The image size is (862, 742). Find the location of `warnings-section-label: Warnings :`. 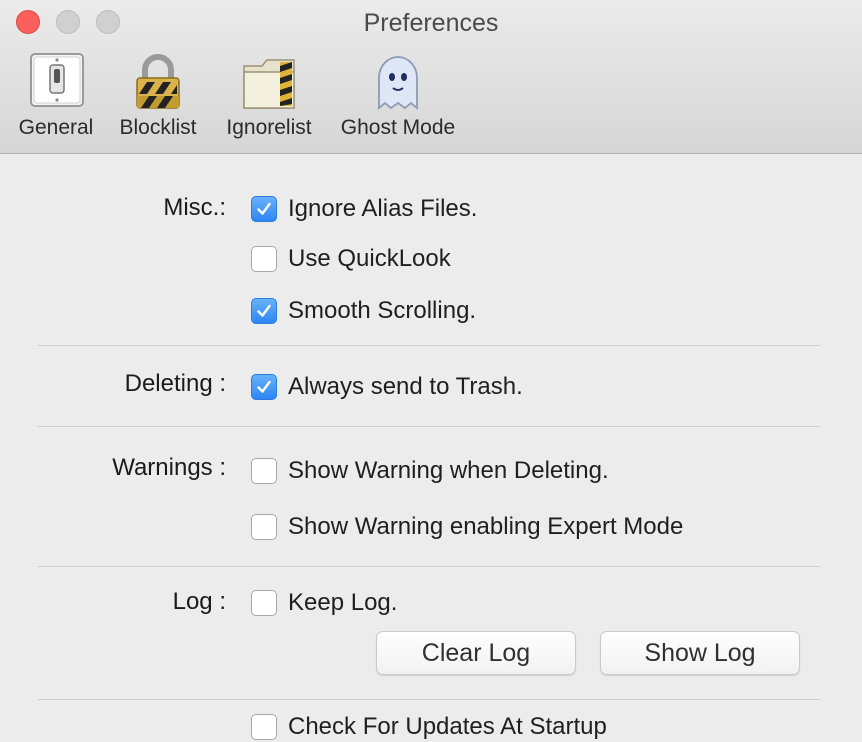

warnings-section-label: Warnings : is located at coordinates (169, 467).